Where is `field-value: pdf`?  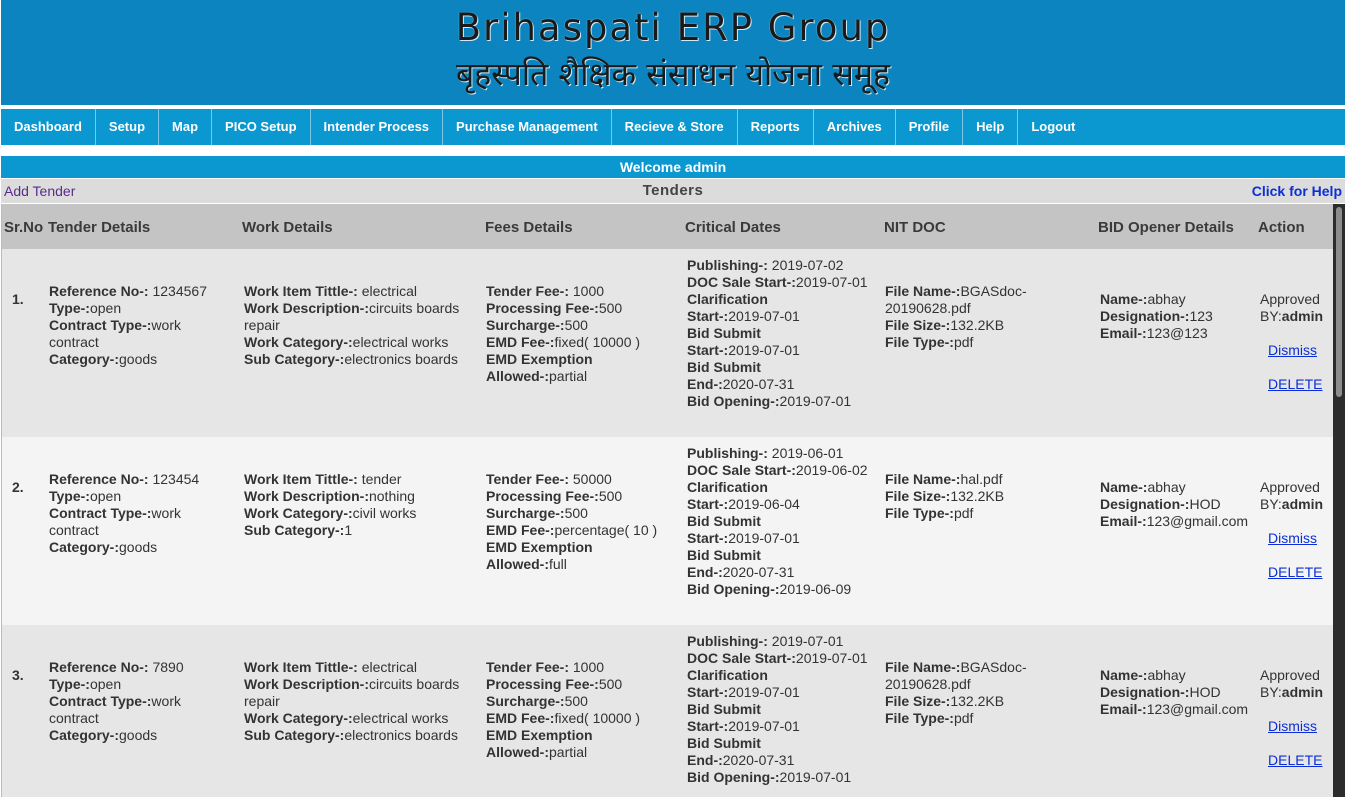 field-value: pdf is located at coordinates (963, 342).